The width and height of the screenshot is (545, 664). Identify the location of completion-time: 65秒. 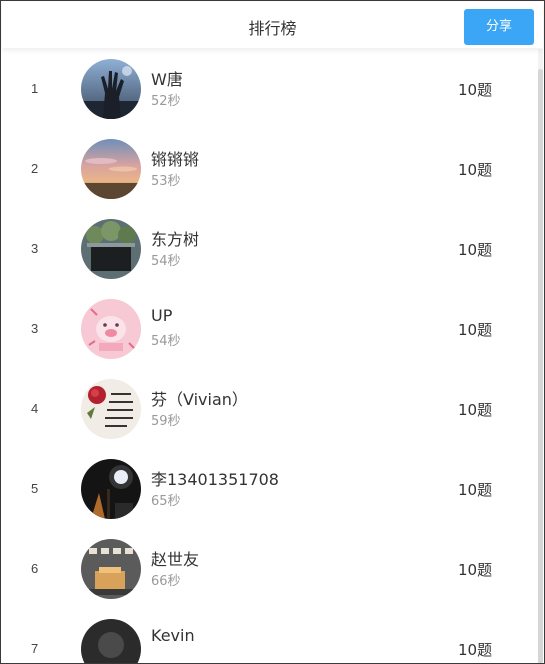
(166, 501).